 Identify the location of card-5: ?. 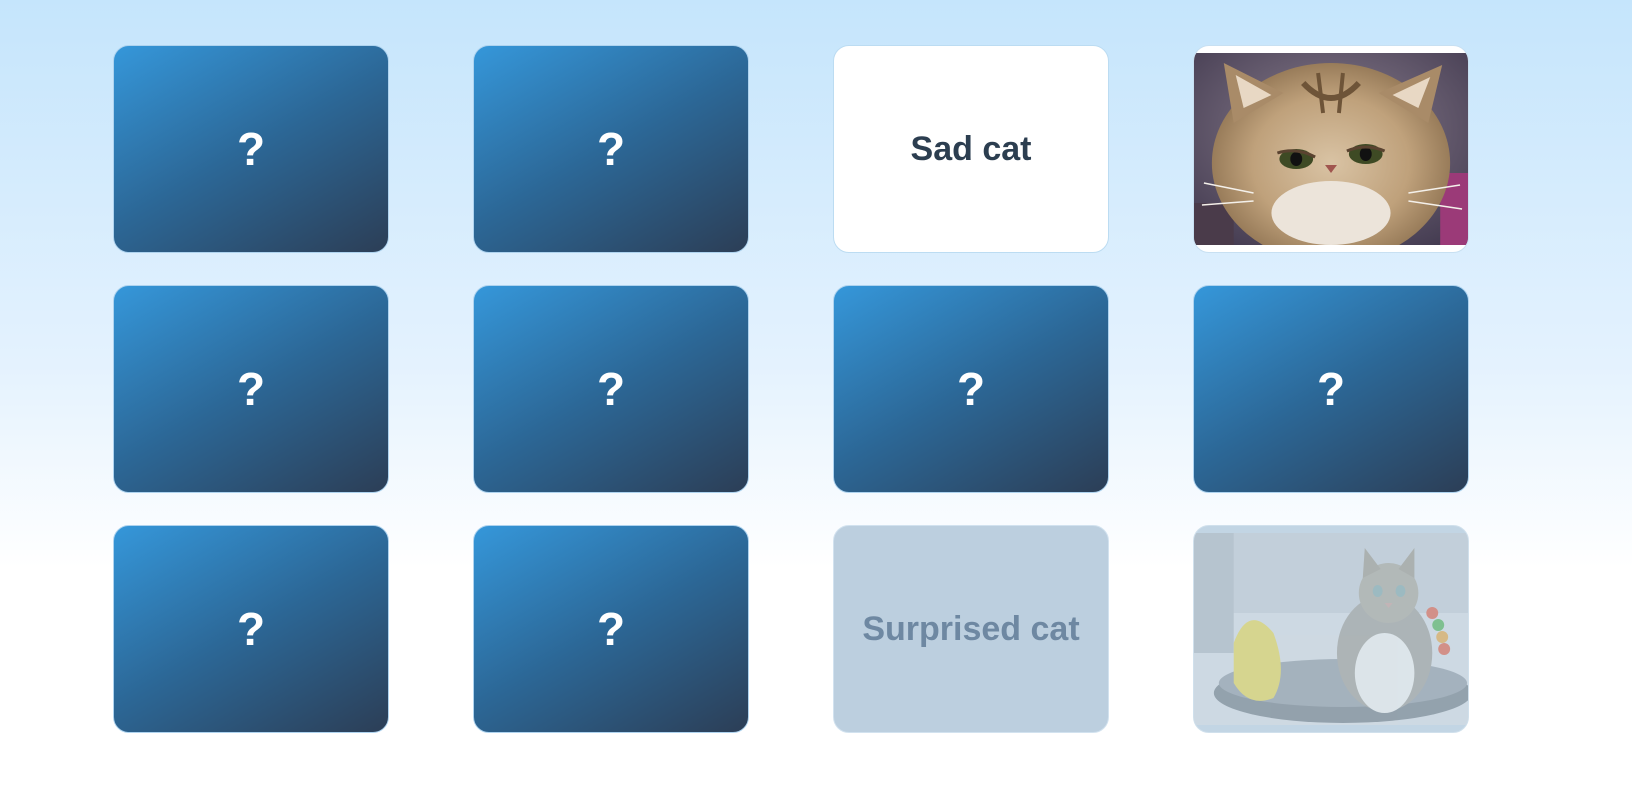
(251, 389).